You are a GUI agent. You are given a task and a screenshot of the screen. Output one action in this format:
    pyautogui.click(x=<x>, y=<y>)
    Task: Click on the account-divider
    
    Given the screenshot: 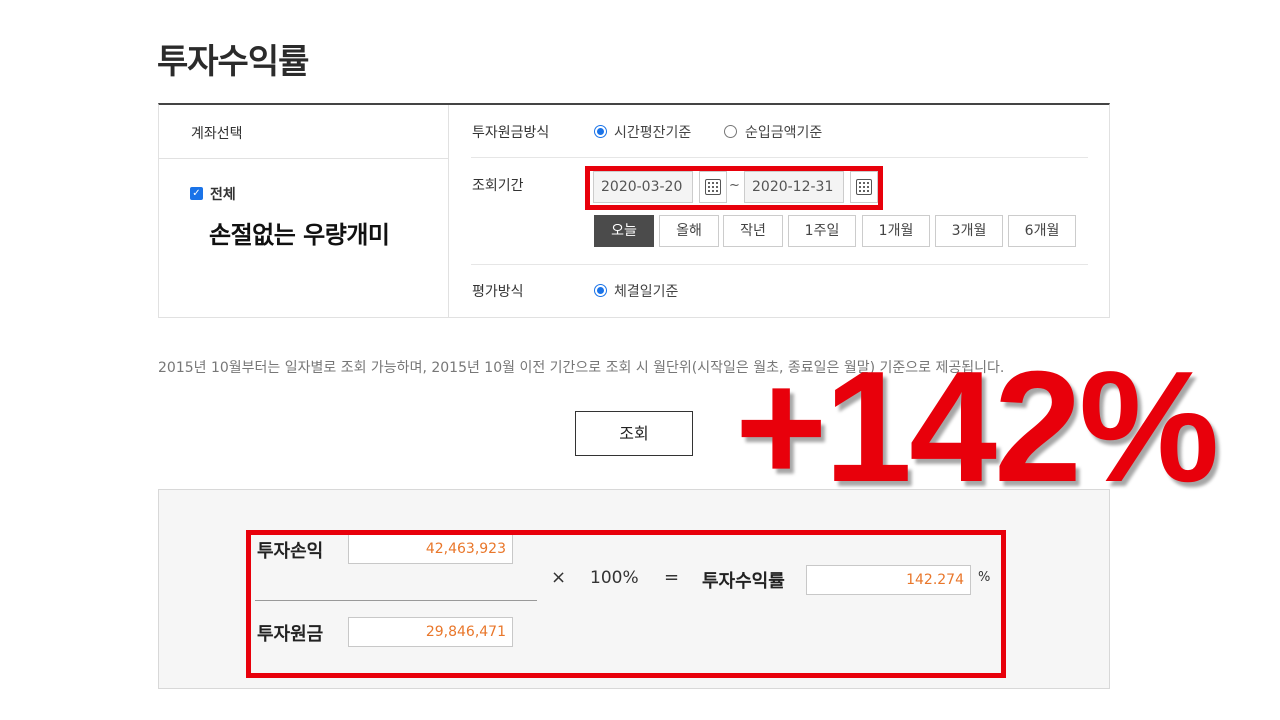 What is the action you would take?
    pyautogui.click(x=303, y=158)
    